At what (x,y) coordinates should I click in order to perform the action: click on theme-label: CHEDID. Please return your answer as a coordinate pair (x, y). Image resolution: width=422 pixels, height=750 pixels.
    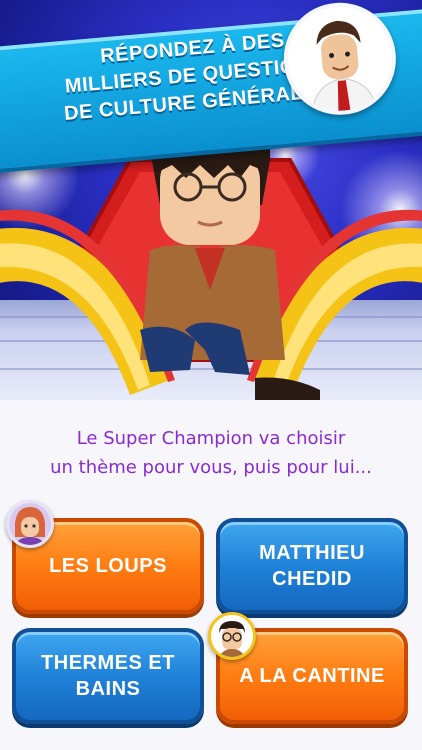
    Looking at the image, I should click on (312, 579).